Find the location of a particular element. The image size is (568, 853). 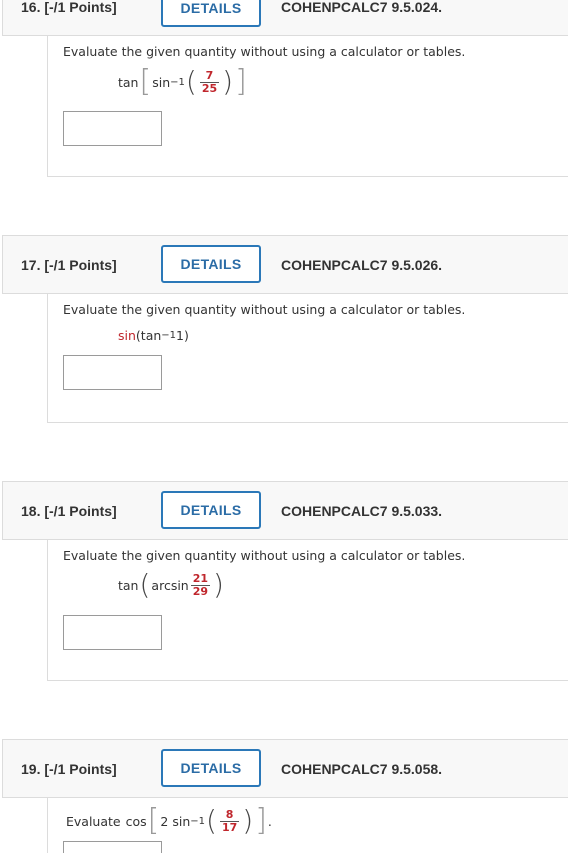

question-18-answer-input is located at coordinates (112, 632).